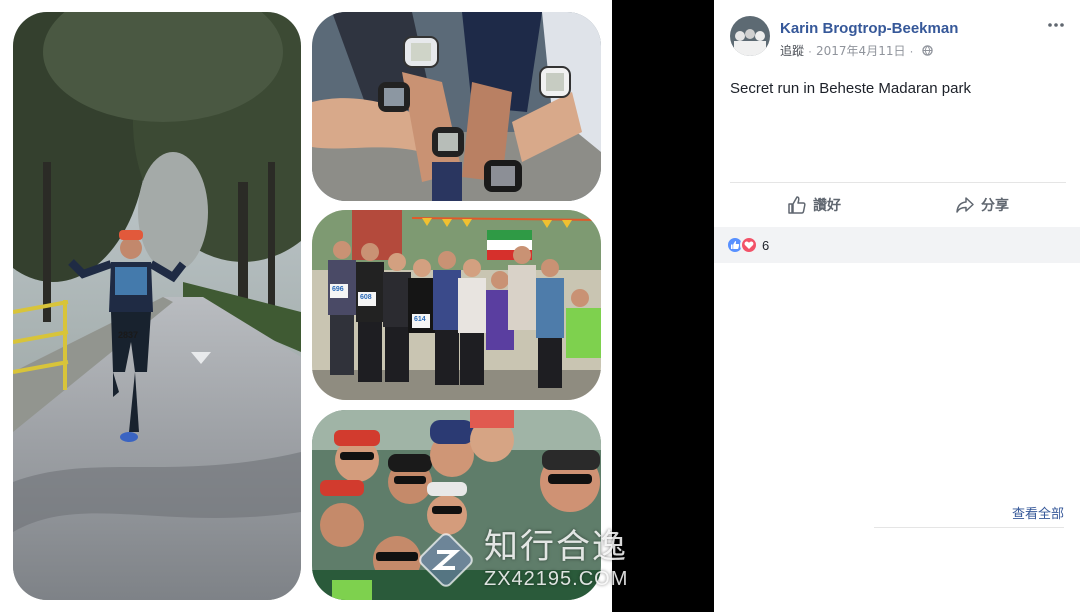  What do you see at coordinates (128, 335) in the screenshot?
I see `runner-bib: 2837` at bounding box center [128, 335].